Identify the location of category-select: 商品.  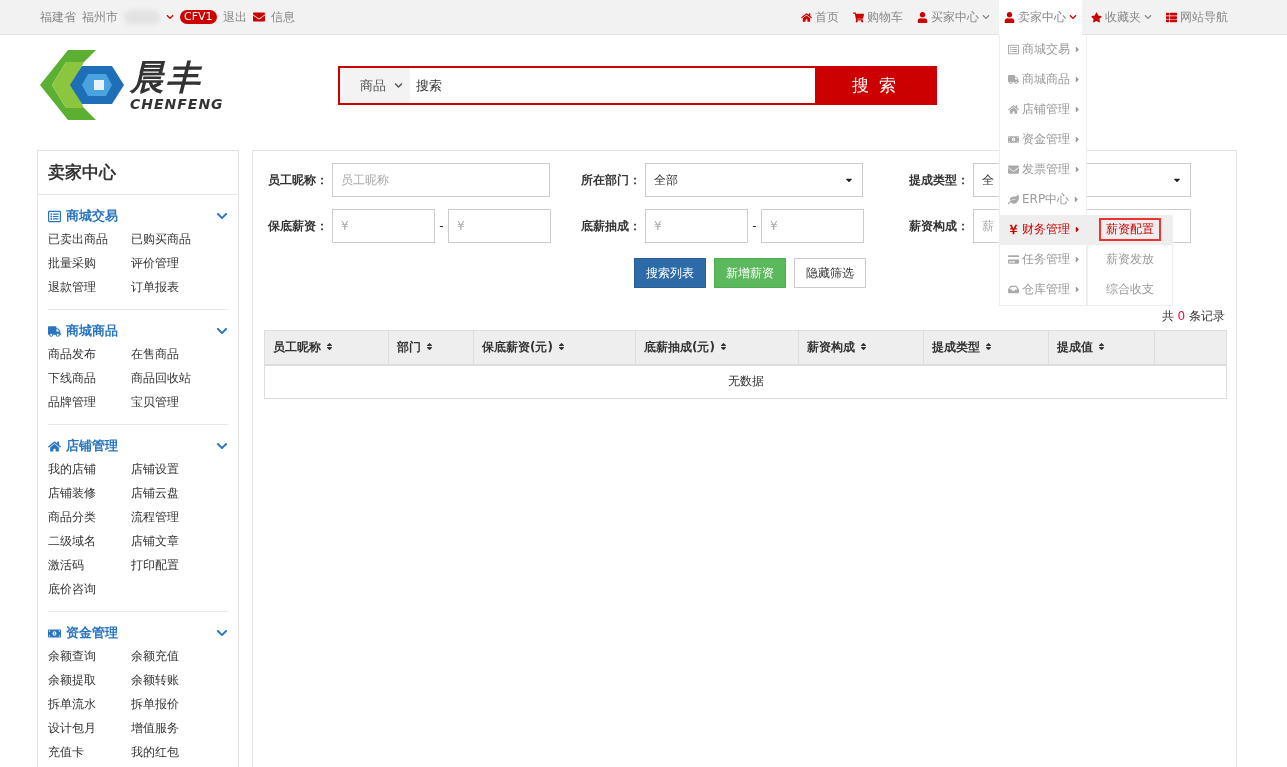
(375, 85).